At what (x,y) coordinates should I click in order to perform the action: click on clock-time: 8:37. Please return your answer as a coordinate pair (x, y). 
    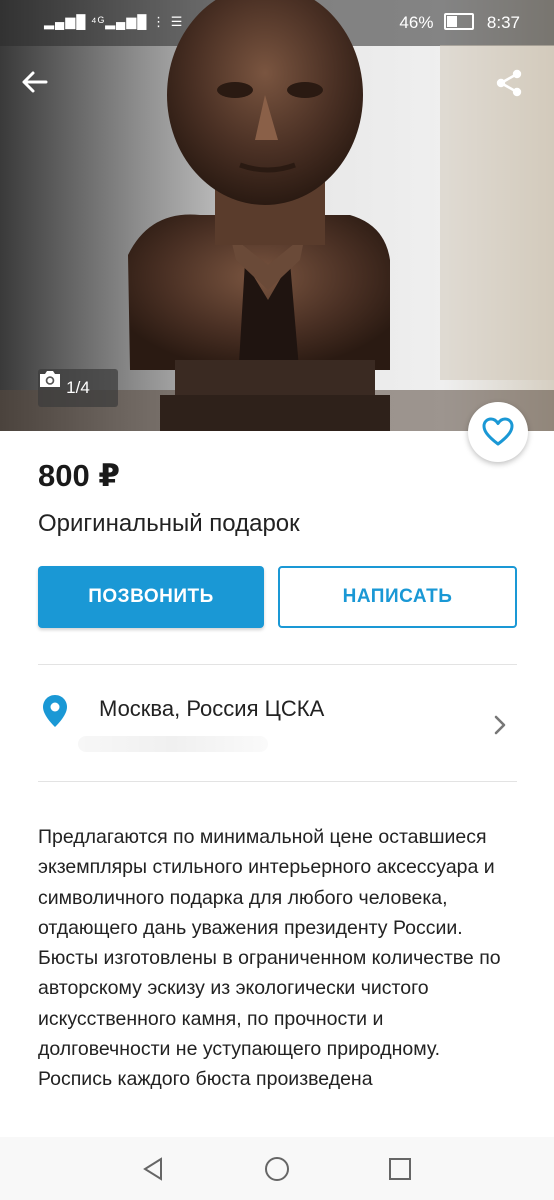
    Looking at the image, I should click on (503, 22).